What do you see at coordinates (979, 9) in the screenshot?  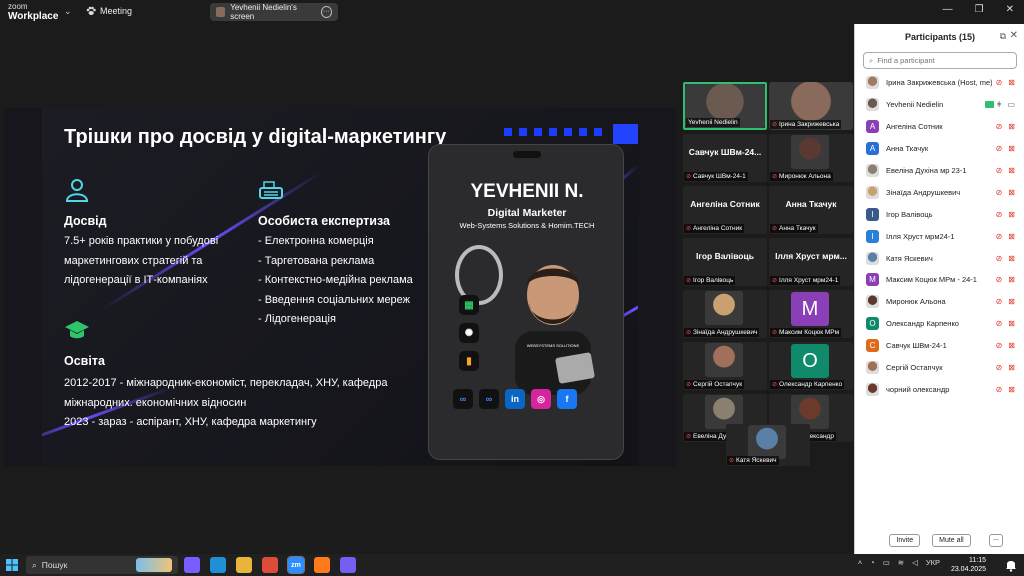 I see `restore-icon: ❐` at bounding box center [979, 9].